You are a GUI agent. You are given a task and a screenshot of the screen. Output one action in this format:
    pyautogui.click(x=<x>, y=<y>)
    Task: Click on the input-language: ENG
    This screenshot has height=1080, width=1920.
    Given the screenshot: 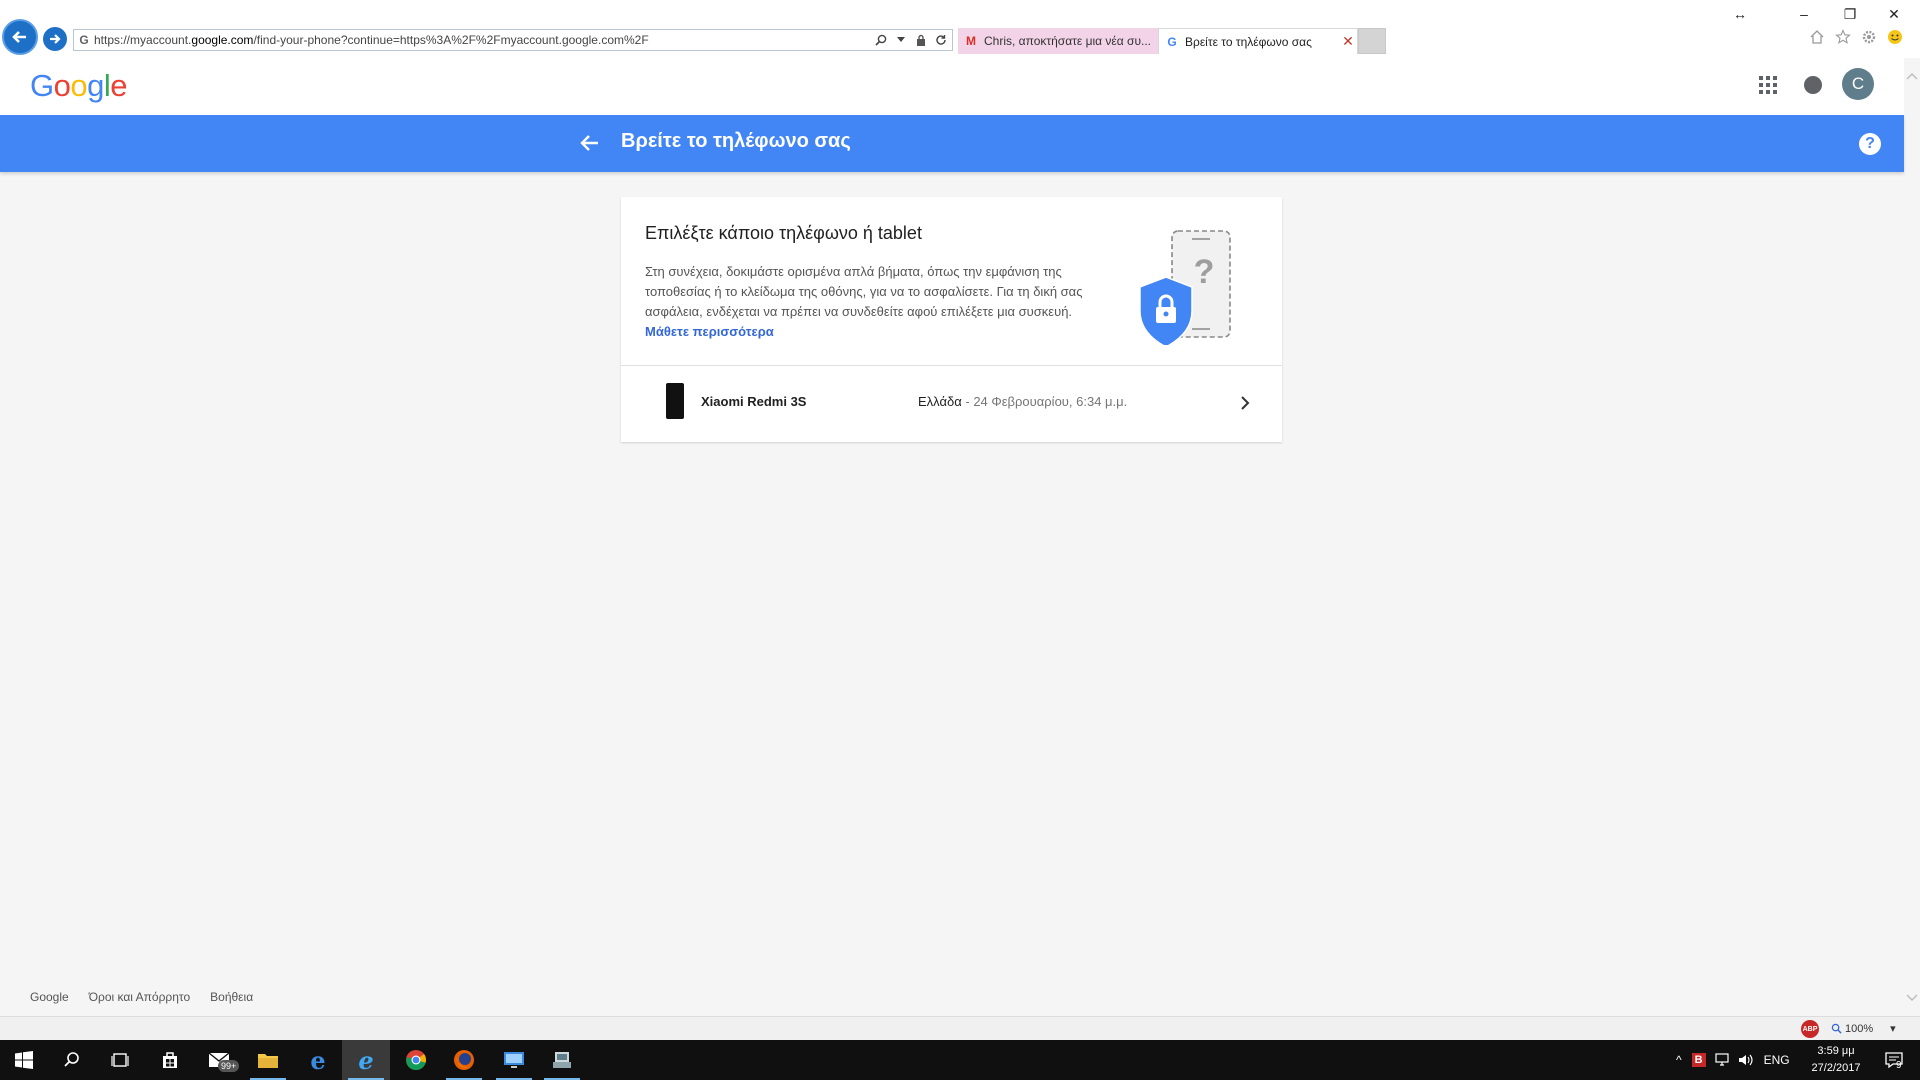 What is the action you would take?
    pyautogui.click(x=1777, y=1060)
    